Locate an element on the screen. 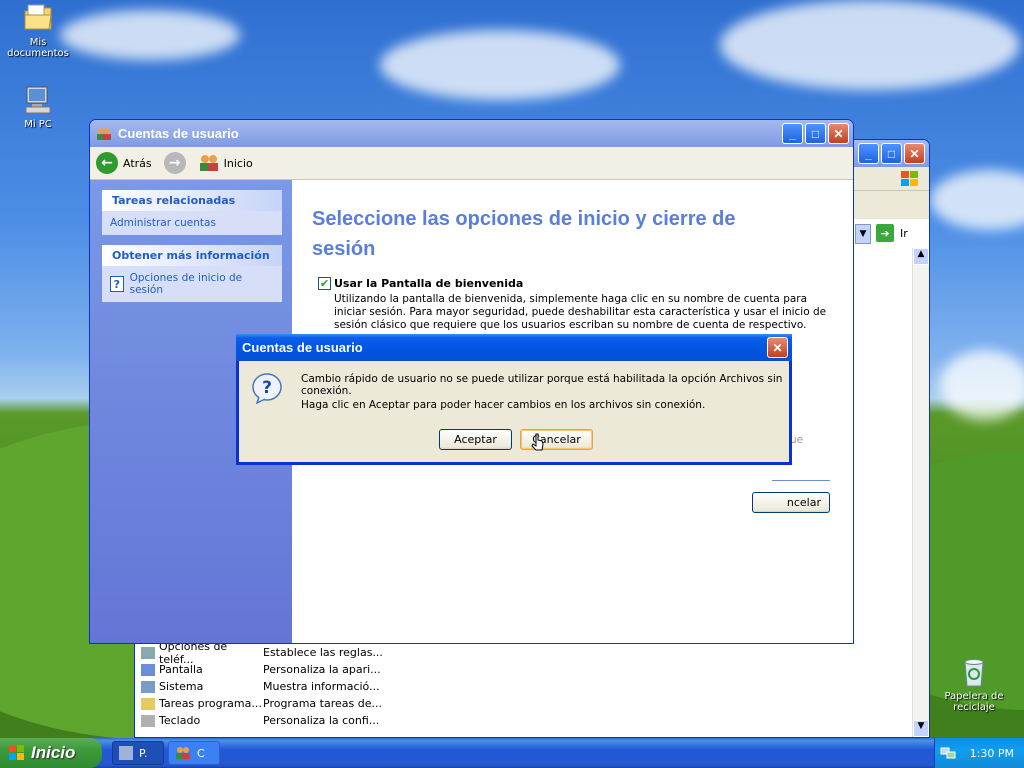 Image resolution: width=1024 pixels, height=768 pixels. related-tasks-panel: Tareas relacionadas Administrar cuentas is located at coordinates (192, 212).